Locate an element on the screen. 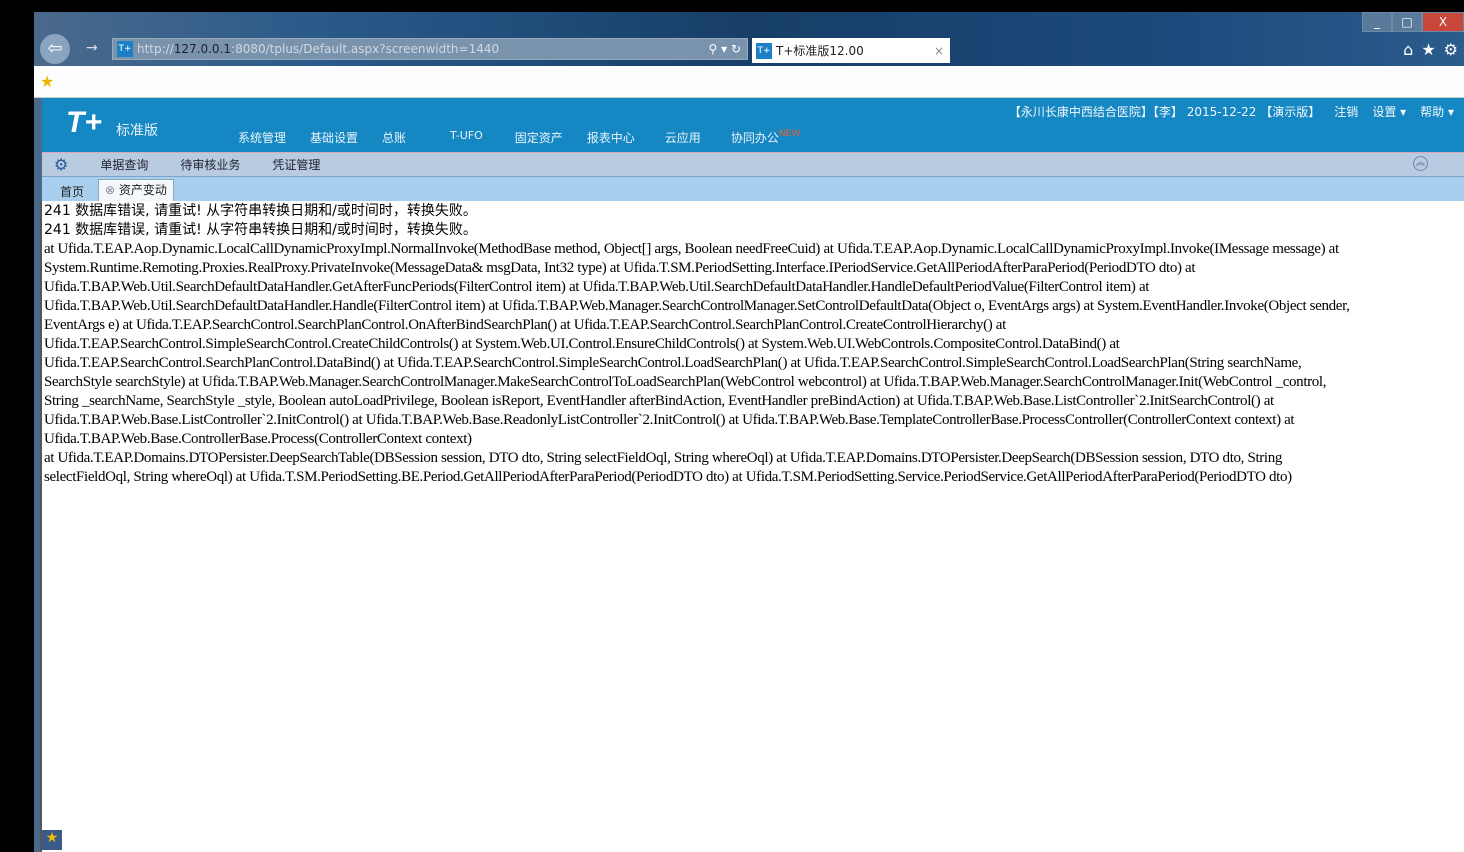  nav-tufo: T-UFO is located at coordinates (466, 137).